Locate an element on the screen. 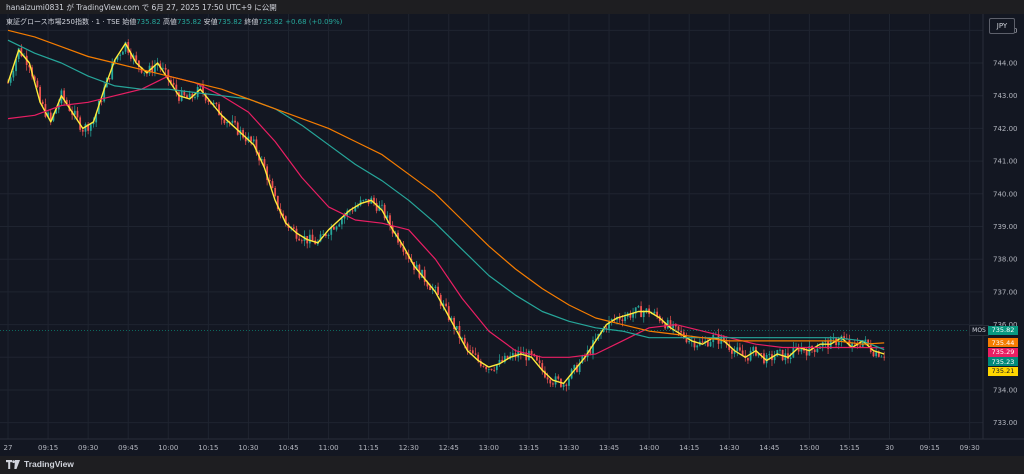  y-tick-label: 734.00 is located at coordinates (1005, 390).